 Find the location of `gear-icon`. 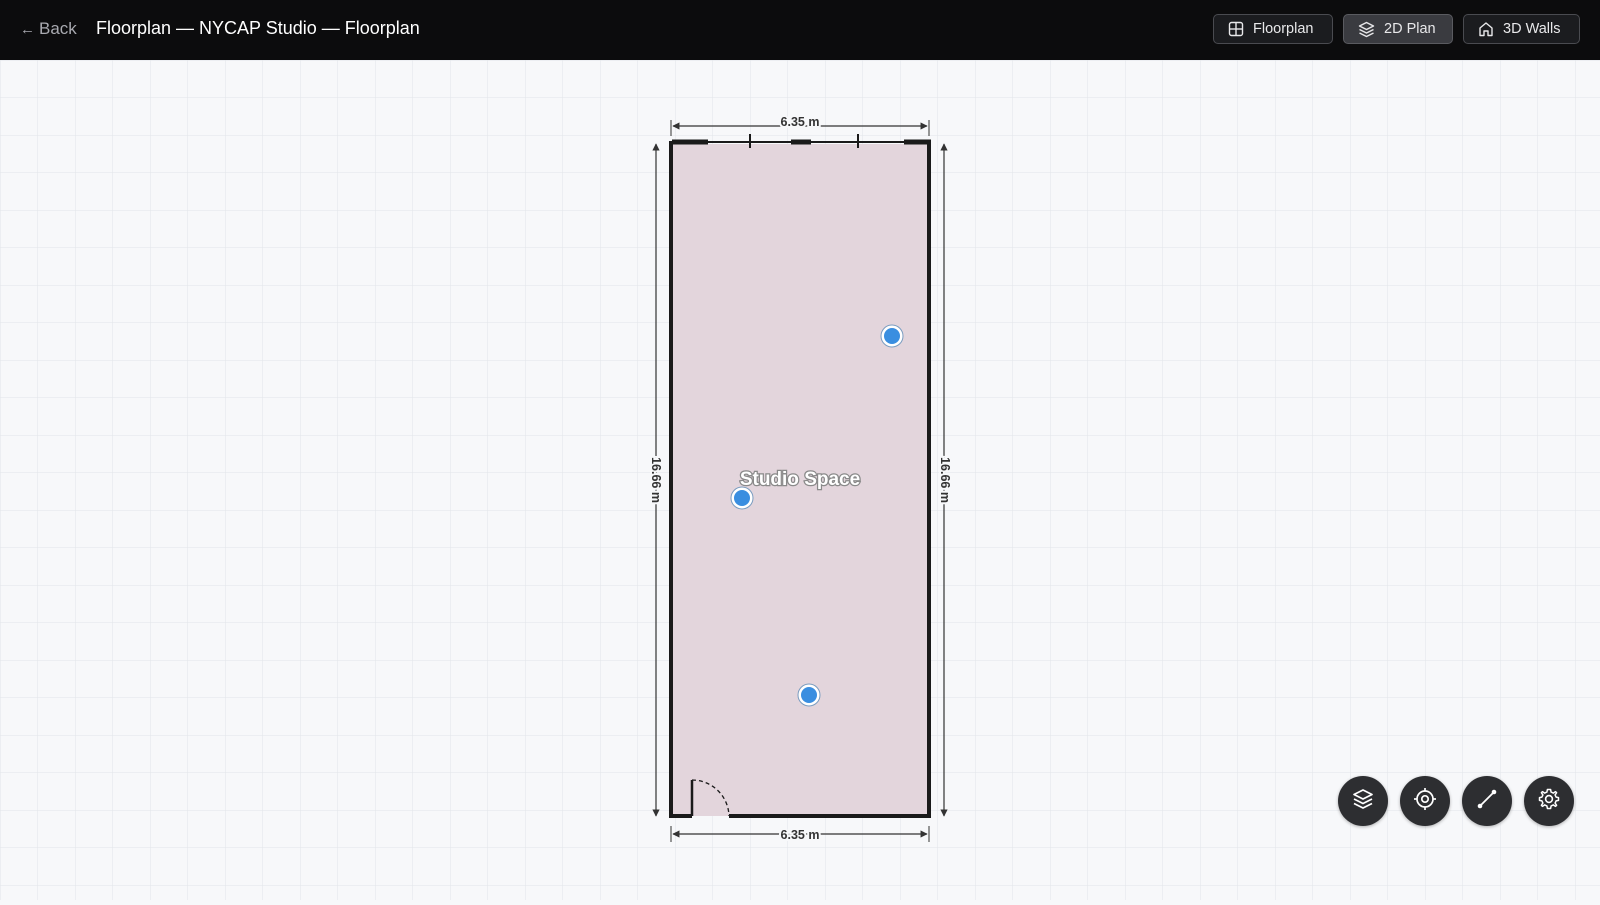

gear-icon is located at coordinates (1549, 801).